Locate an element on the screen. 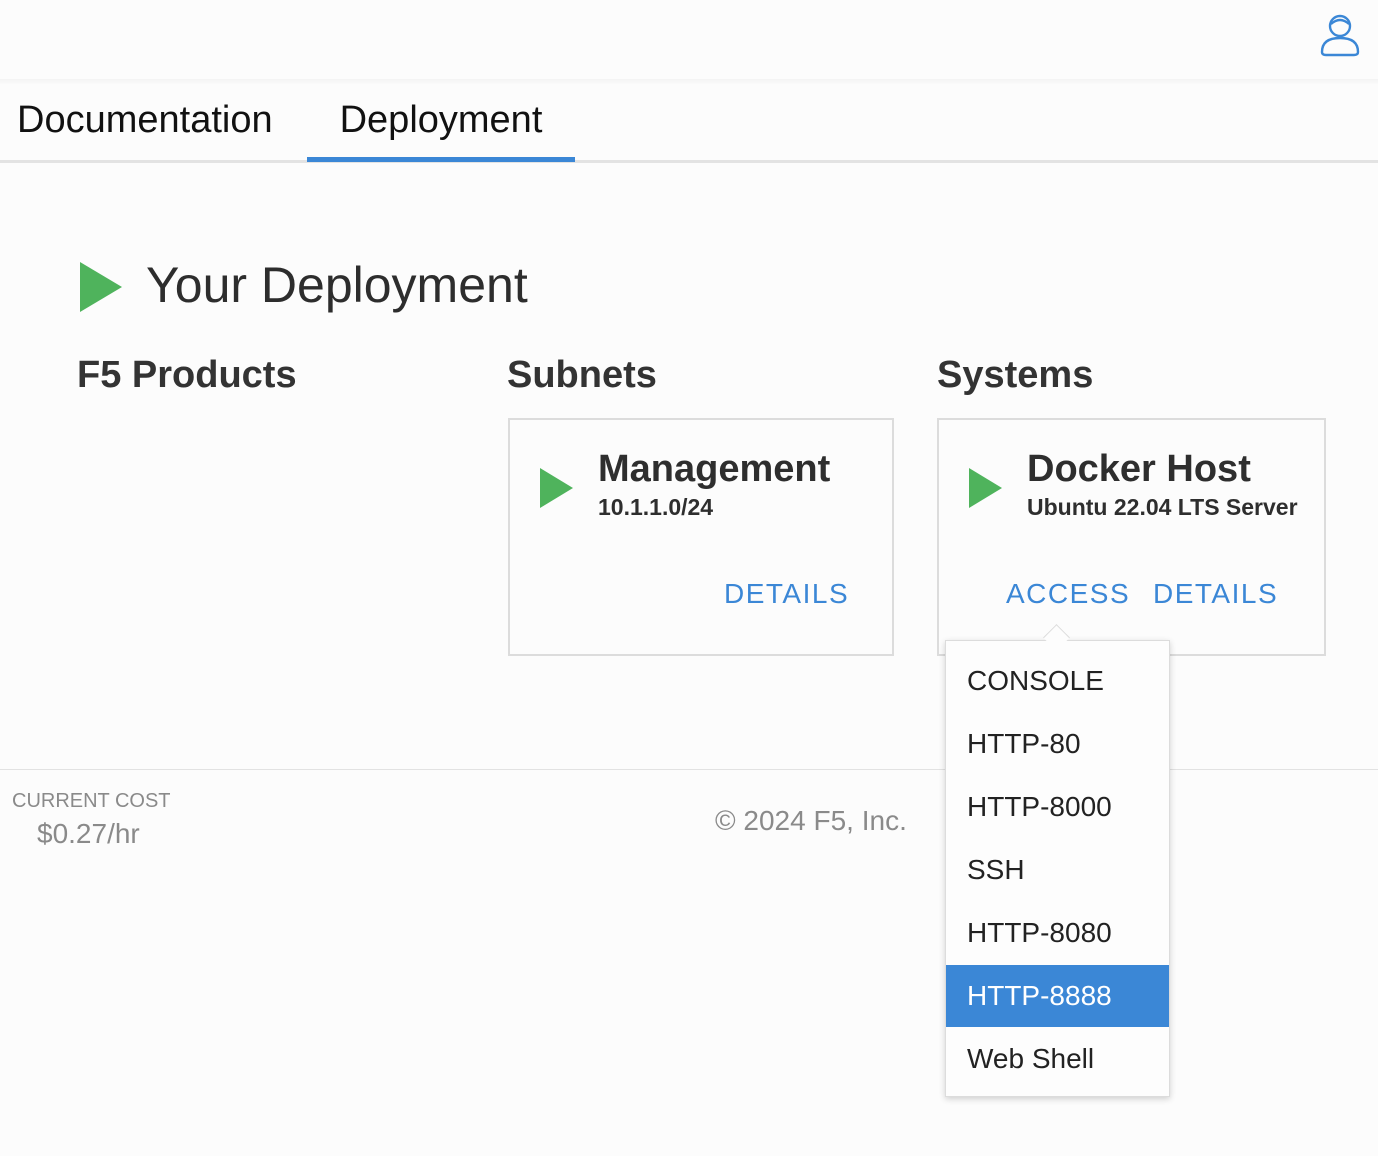  subnet-card-management: Management 10.1.1.0/24 DETAILS is located at coordinates (701, 537).